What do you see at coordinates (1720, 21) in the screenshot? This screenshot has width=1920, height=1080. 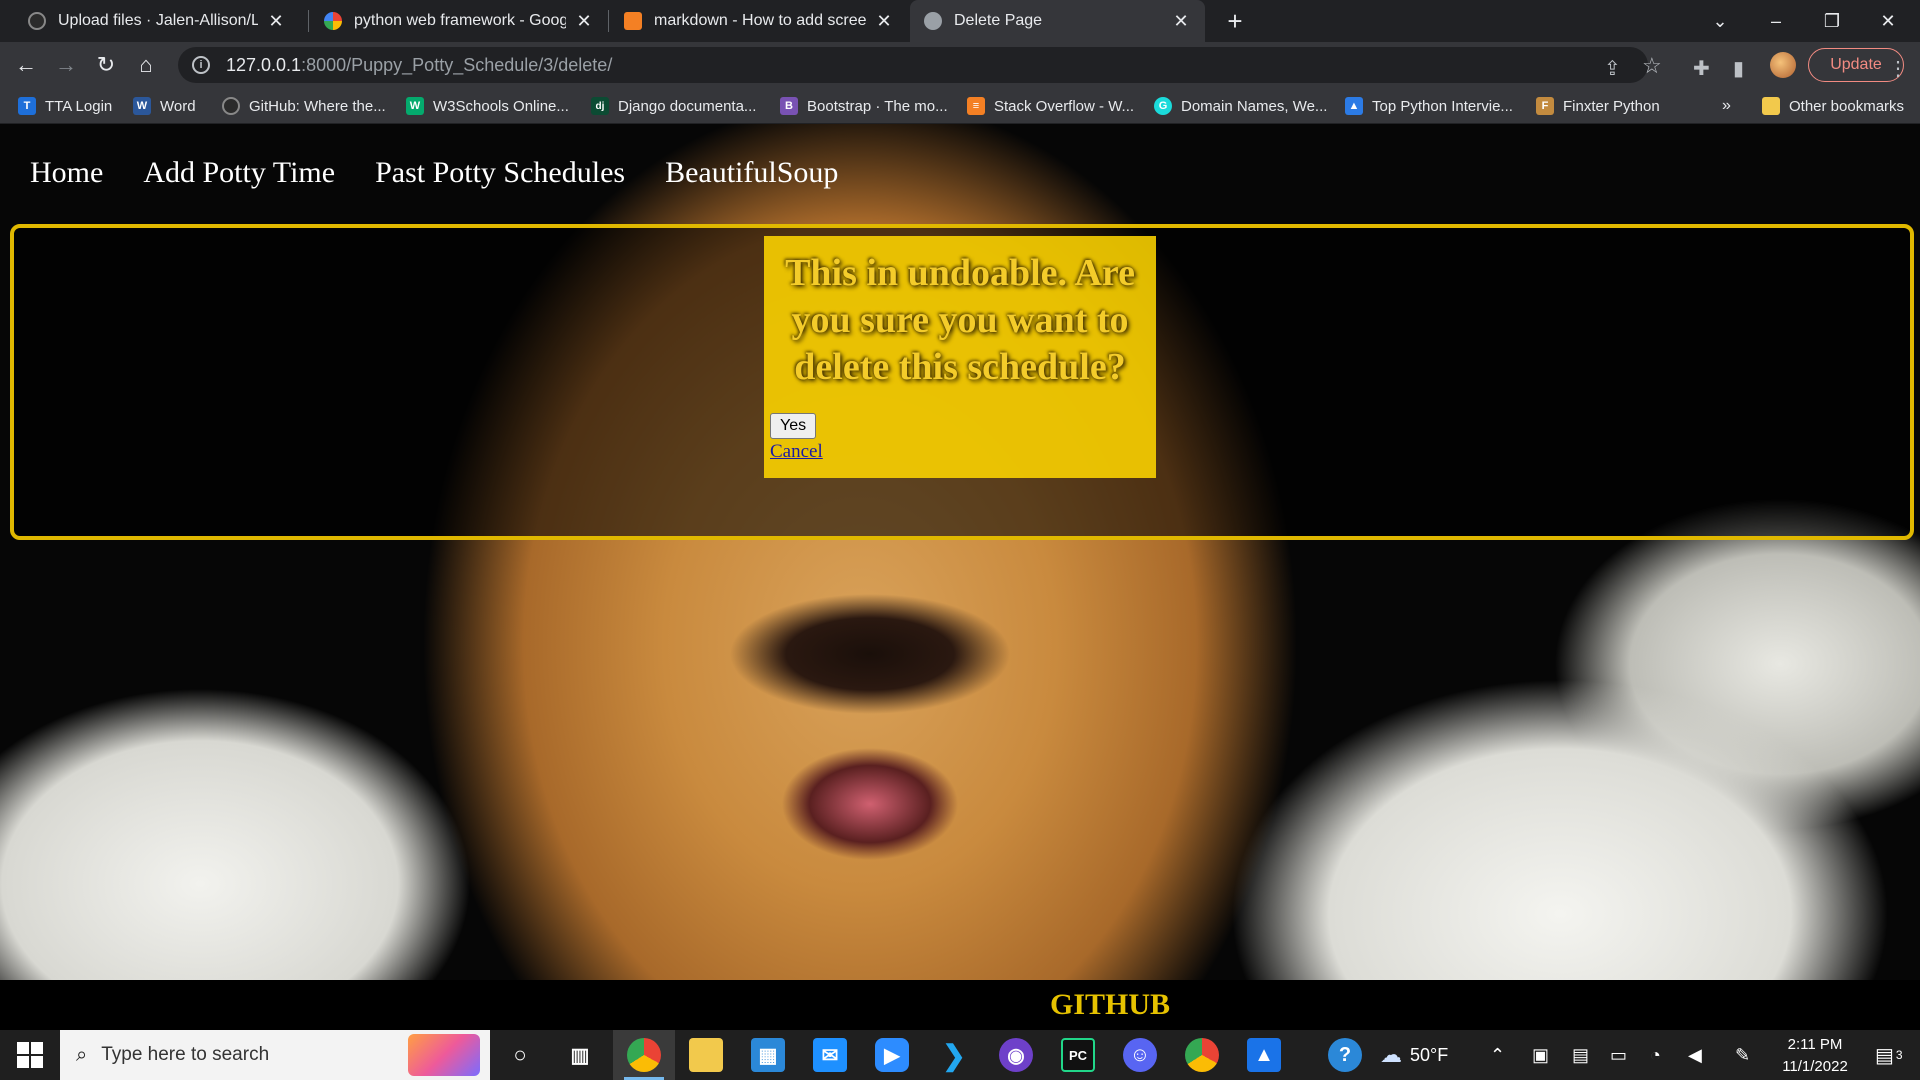 I see `tab-search-chevron-icon: ⌄` at bounding box center [1720, 21].